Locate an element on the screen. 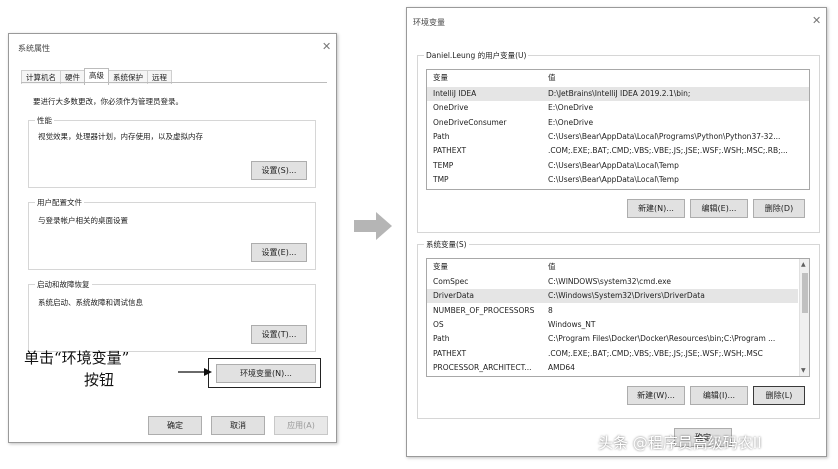 The width and height of the screenshot is (838, 469). watermark: 头条 @程序员高级码农II is located at coordinates (680, 443).